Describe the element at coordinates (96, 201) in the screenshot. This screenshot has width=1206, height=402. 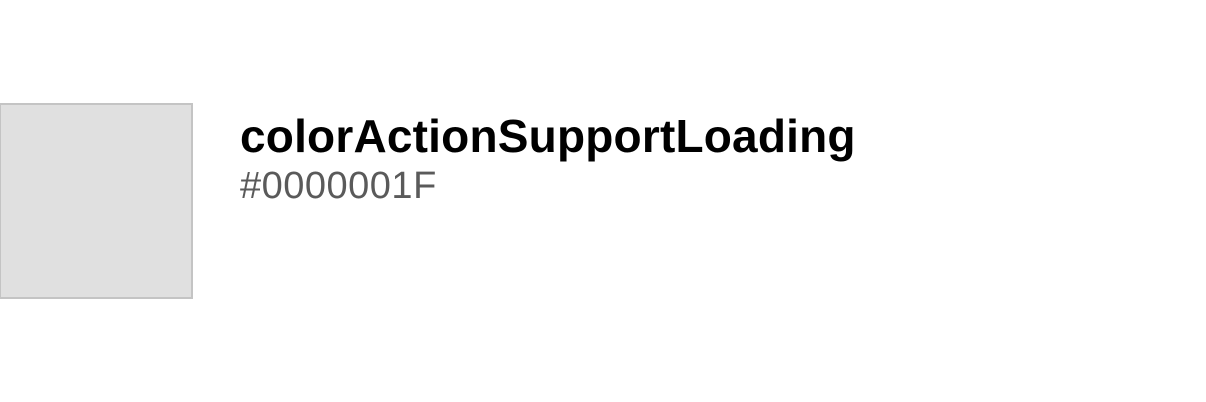
I see `color-swatch` at that location.